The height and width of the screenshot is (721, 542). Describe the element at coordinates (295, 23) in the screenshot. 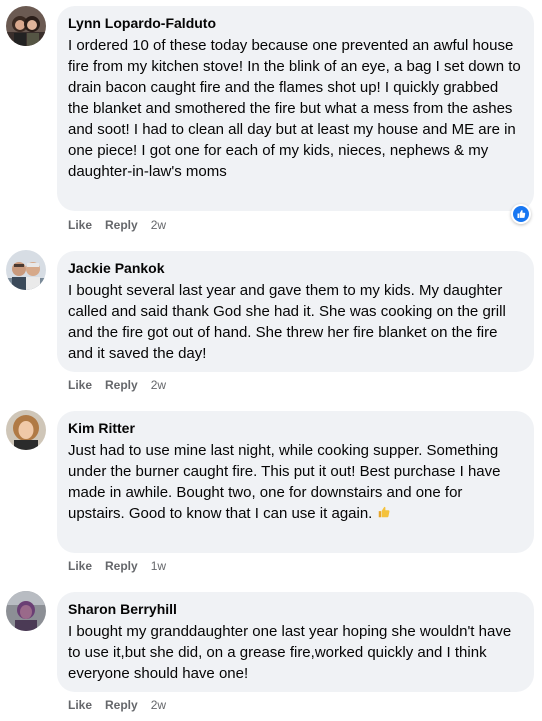

I see `comment-author: Lynn Lopardo-Falduto` at that location.